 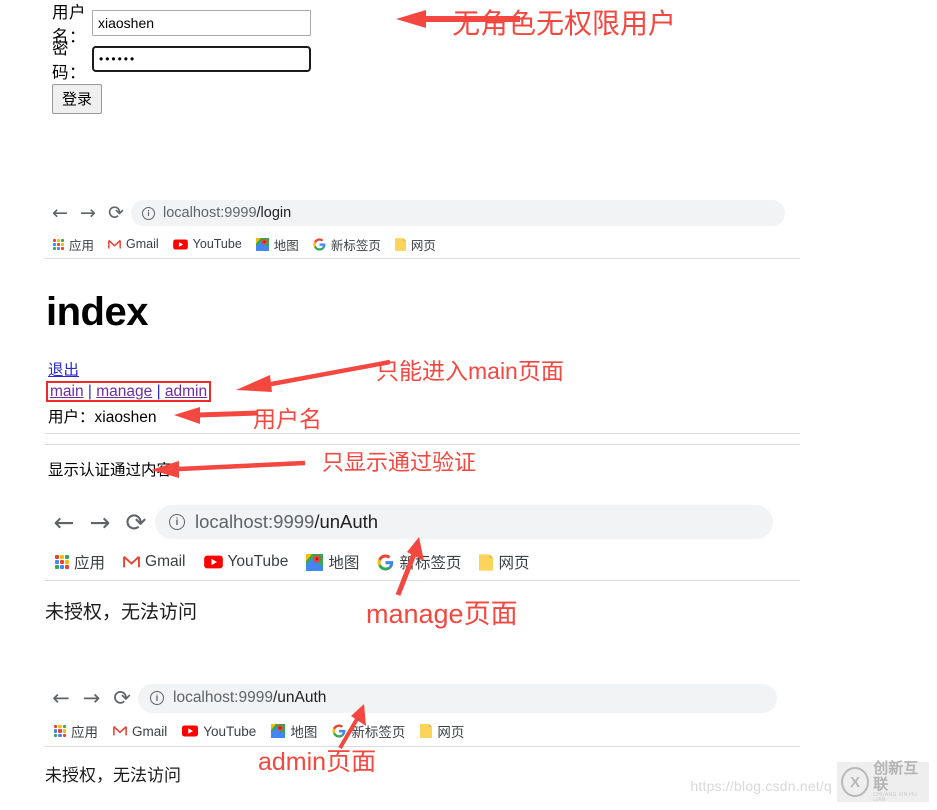 What do you see at coordinates (468, 61) in the screenshot?
I see `password-row: 密码： ••••••` at bounding box center [468, 61].